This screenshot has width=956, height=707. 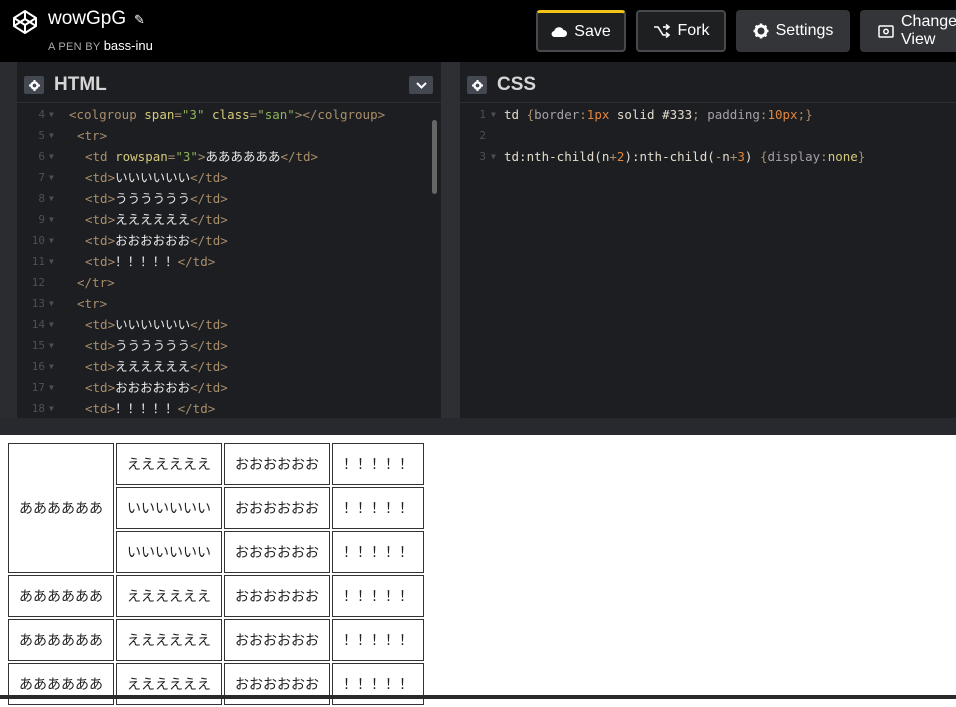 I want to click on result-resizer, so click(x=478, y=427).